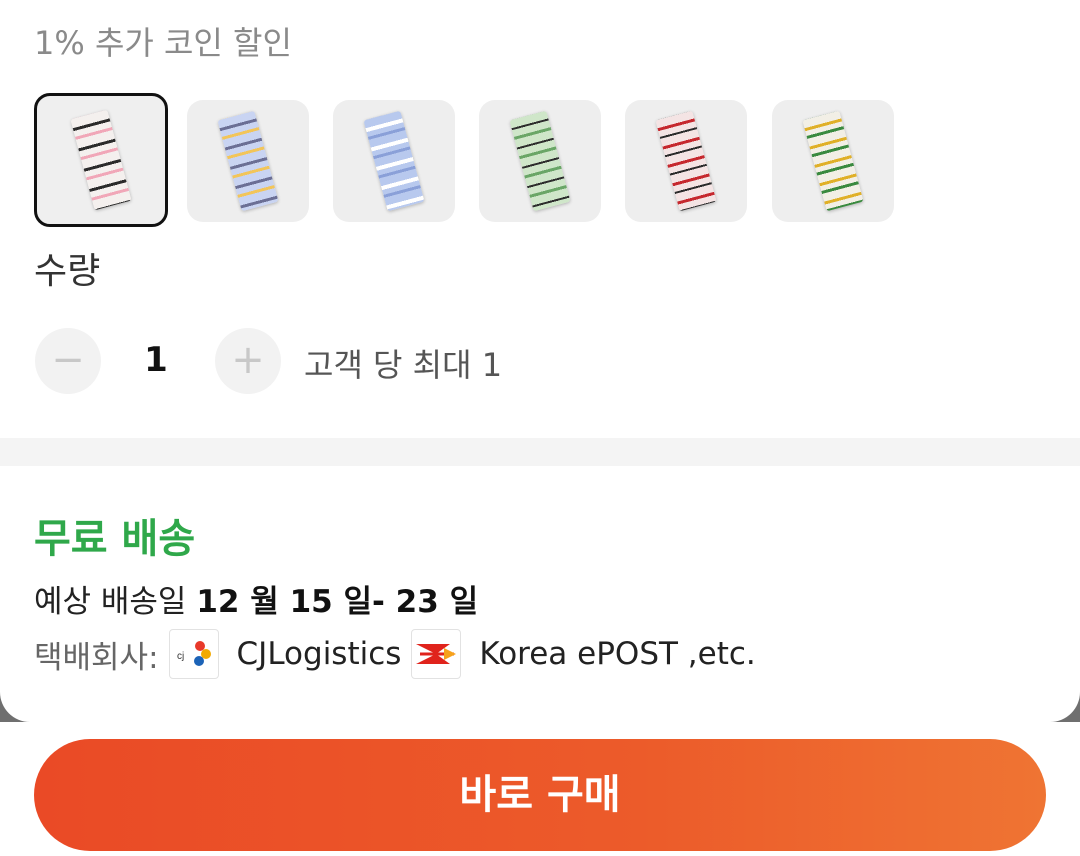 The image size is (1080, 856). What do you see at coordinates (180, 656) in the screenshot?
I see `svg-text: cj` at bounding box center [180, 656].